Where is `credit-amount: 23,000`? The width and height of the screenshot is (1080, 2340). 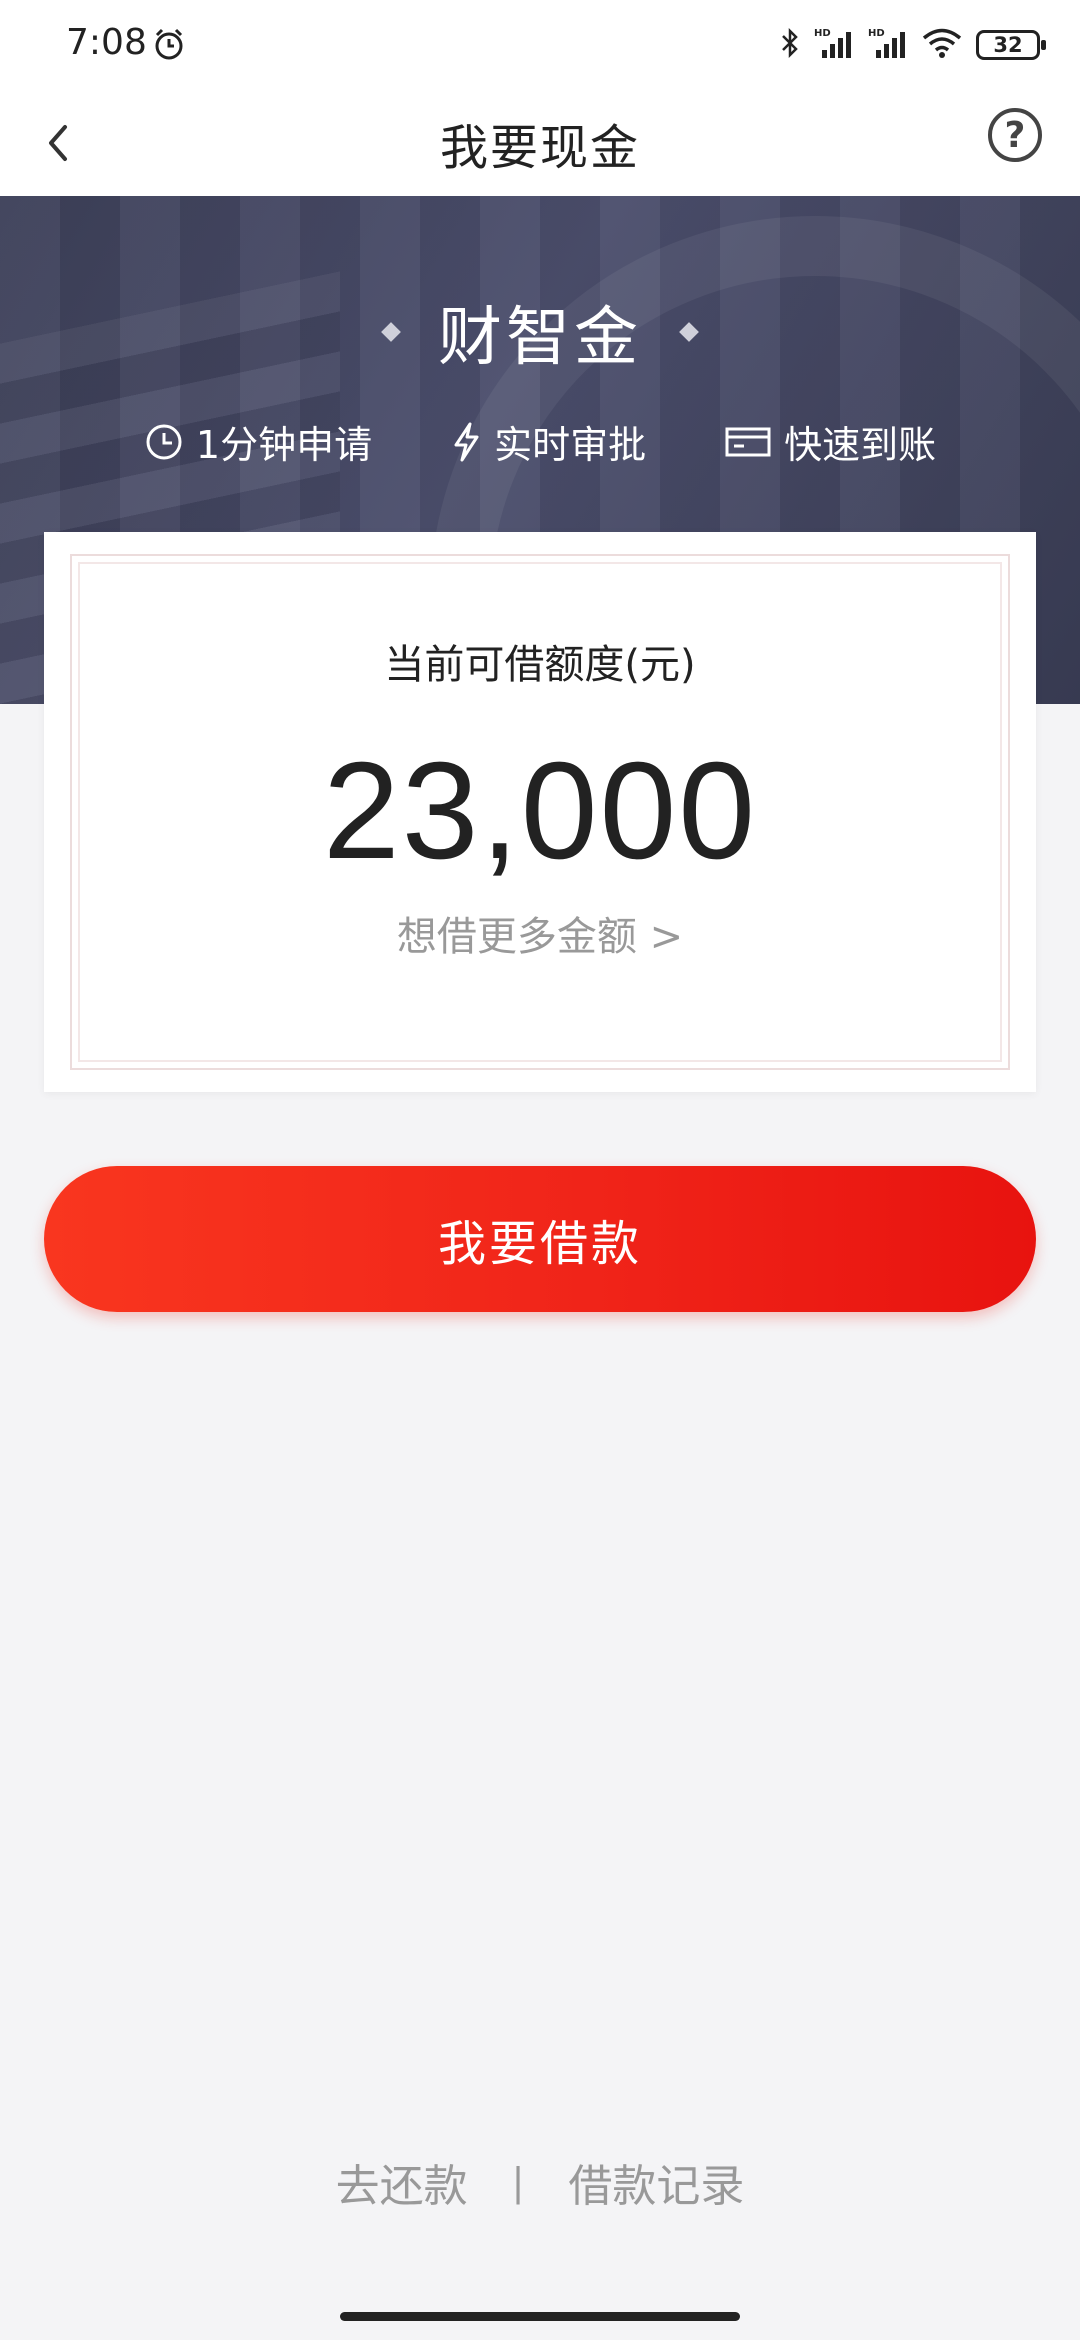
credit-amount: 23,000 is located at coordinates (540, 811).